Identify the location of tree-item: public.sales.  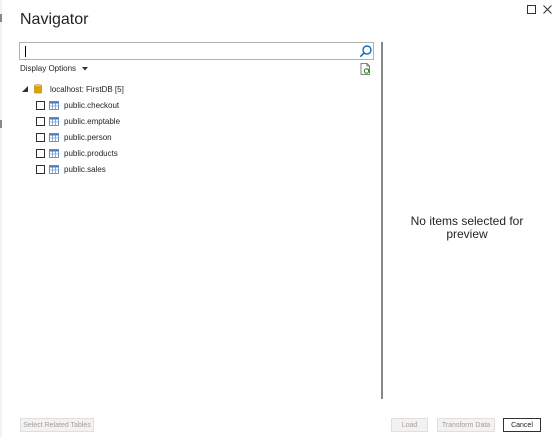
(71, 169).